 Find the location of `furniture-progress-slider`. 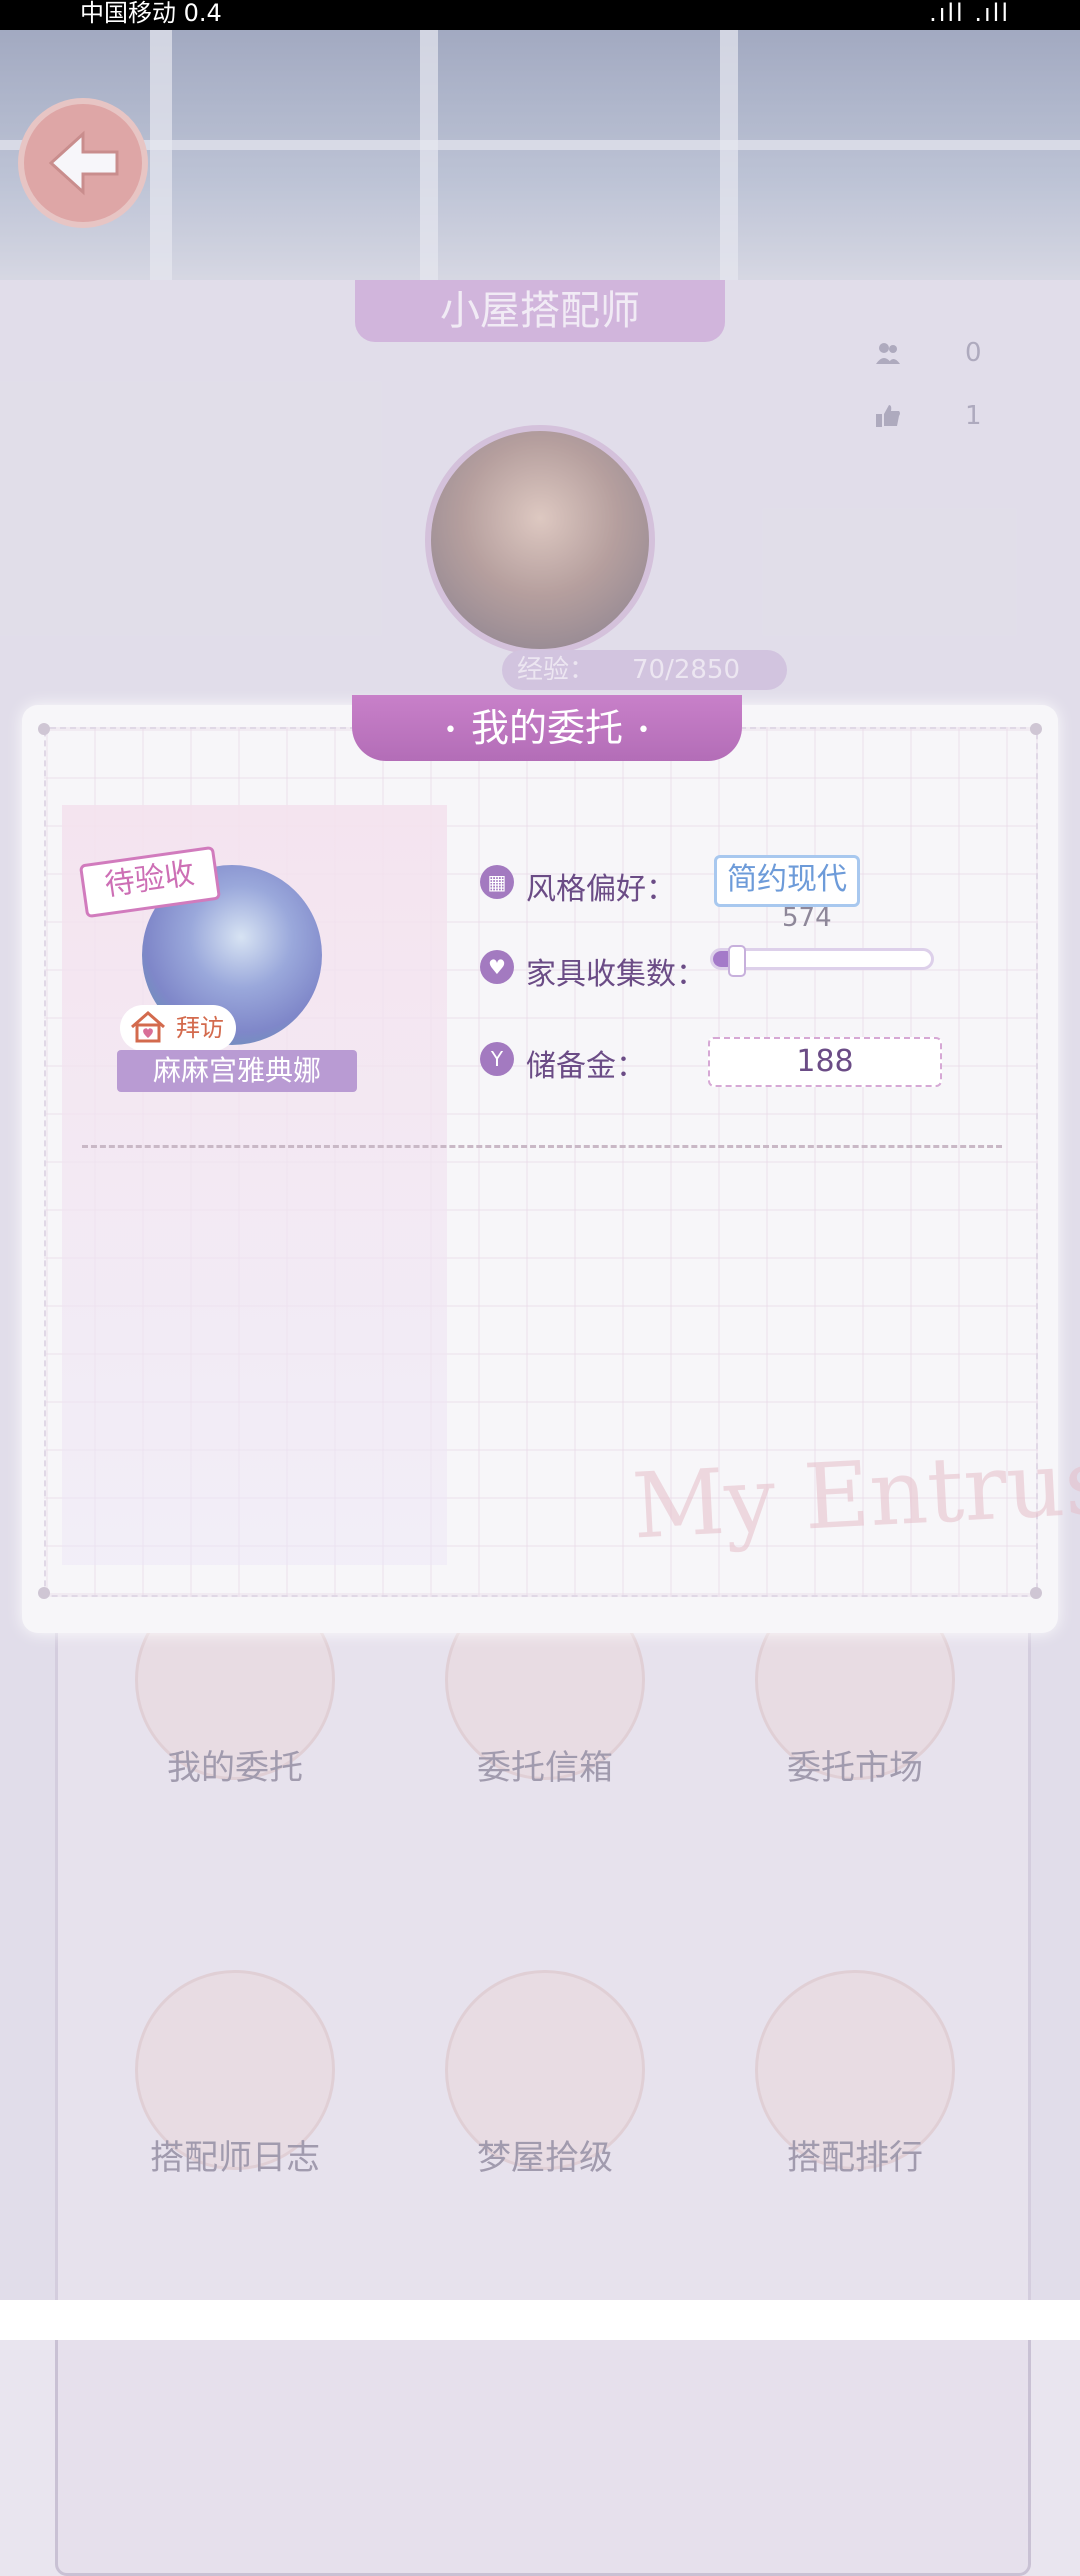

furniture-progress-slider is located at coordinates (822, 961).